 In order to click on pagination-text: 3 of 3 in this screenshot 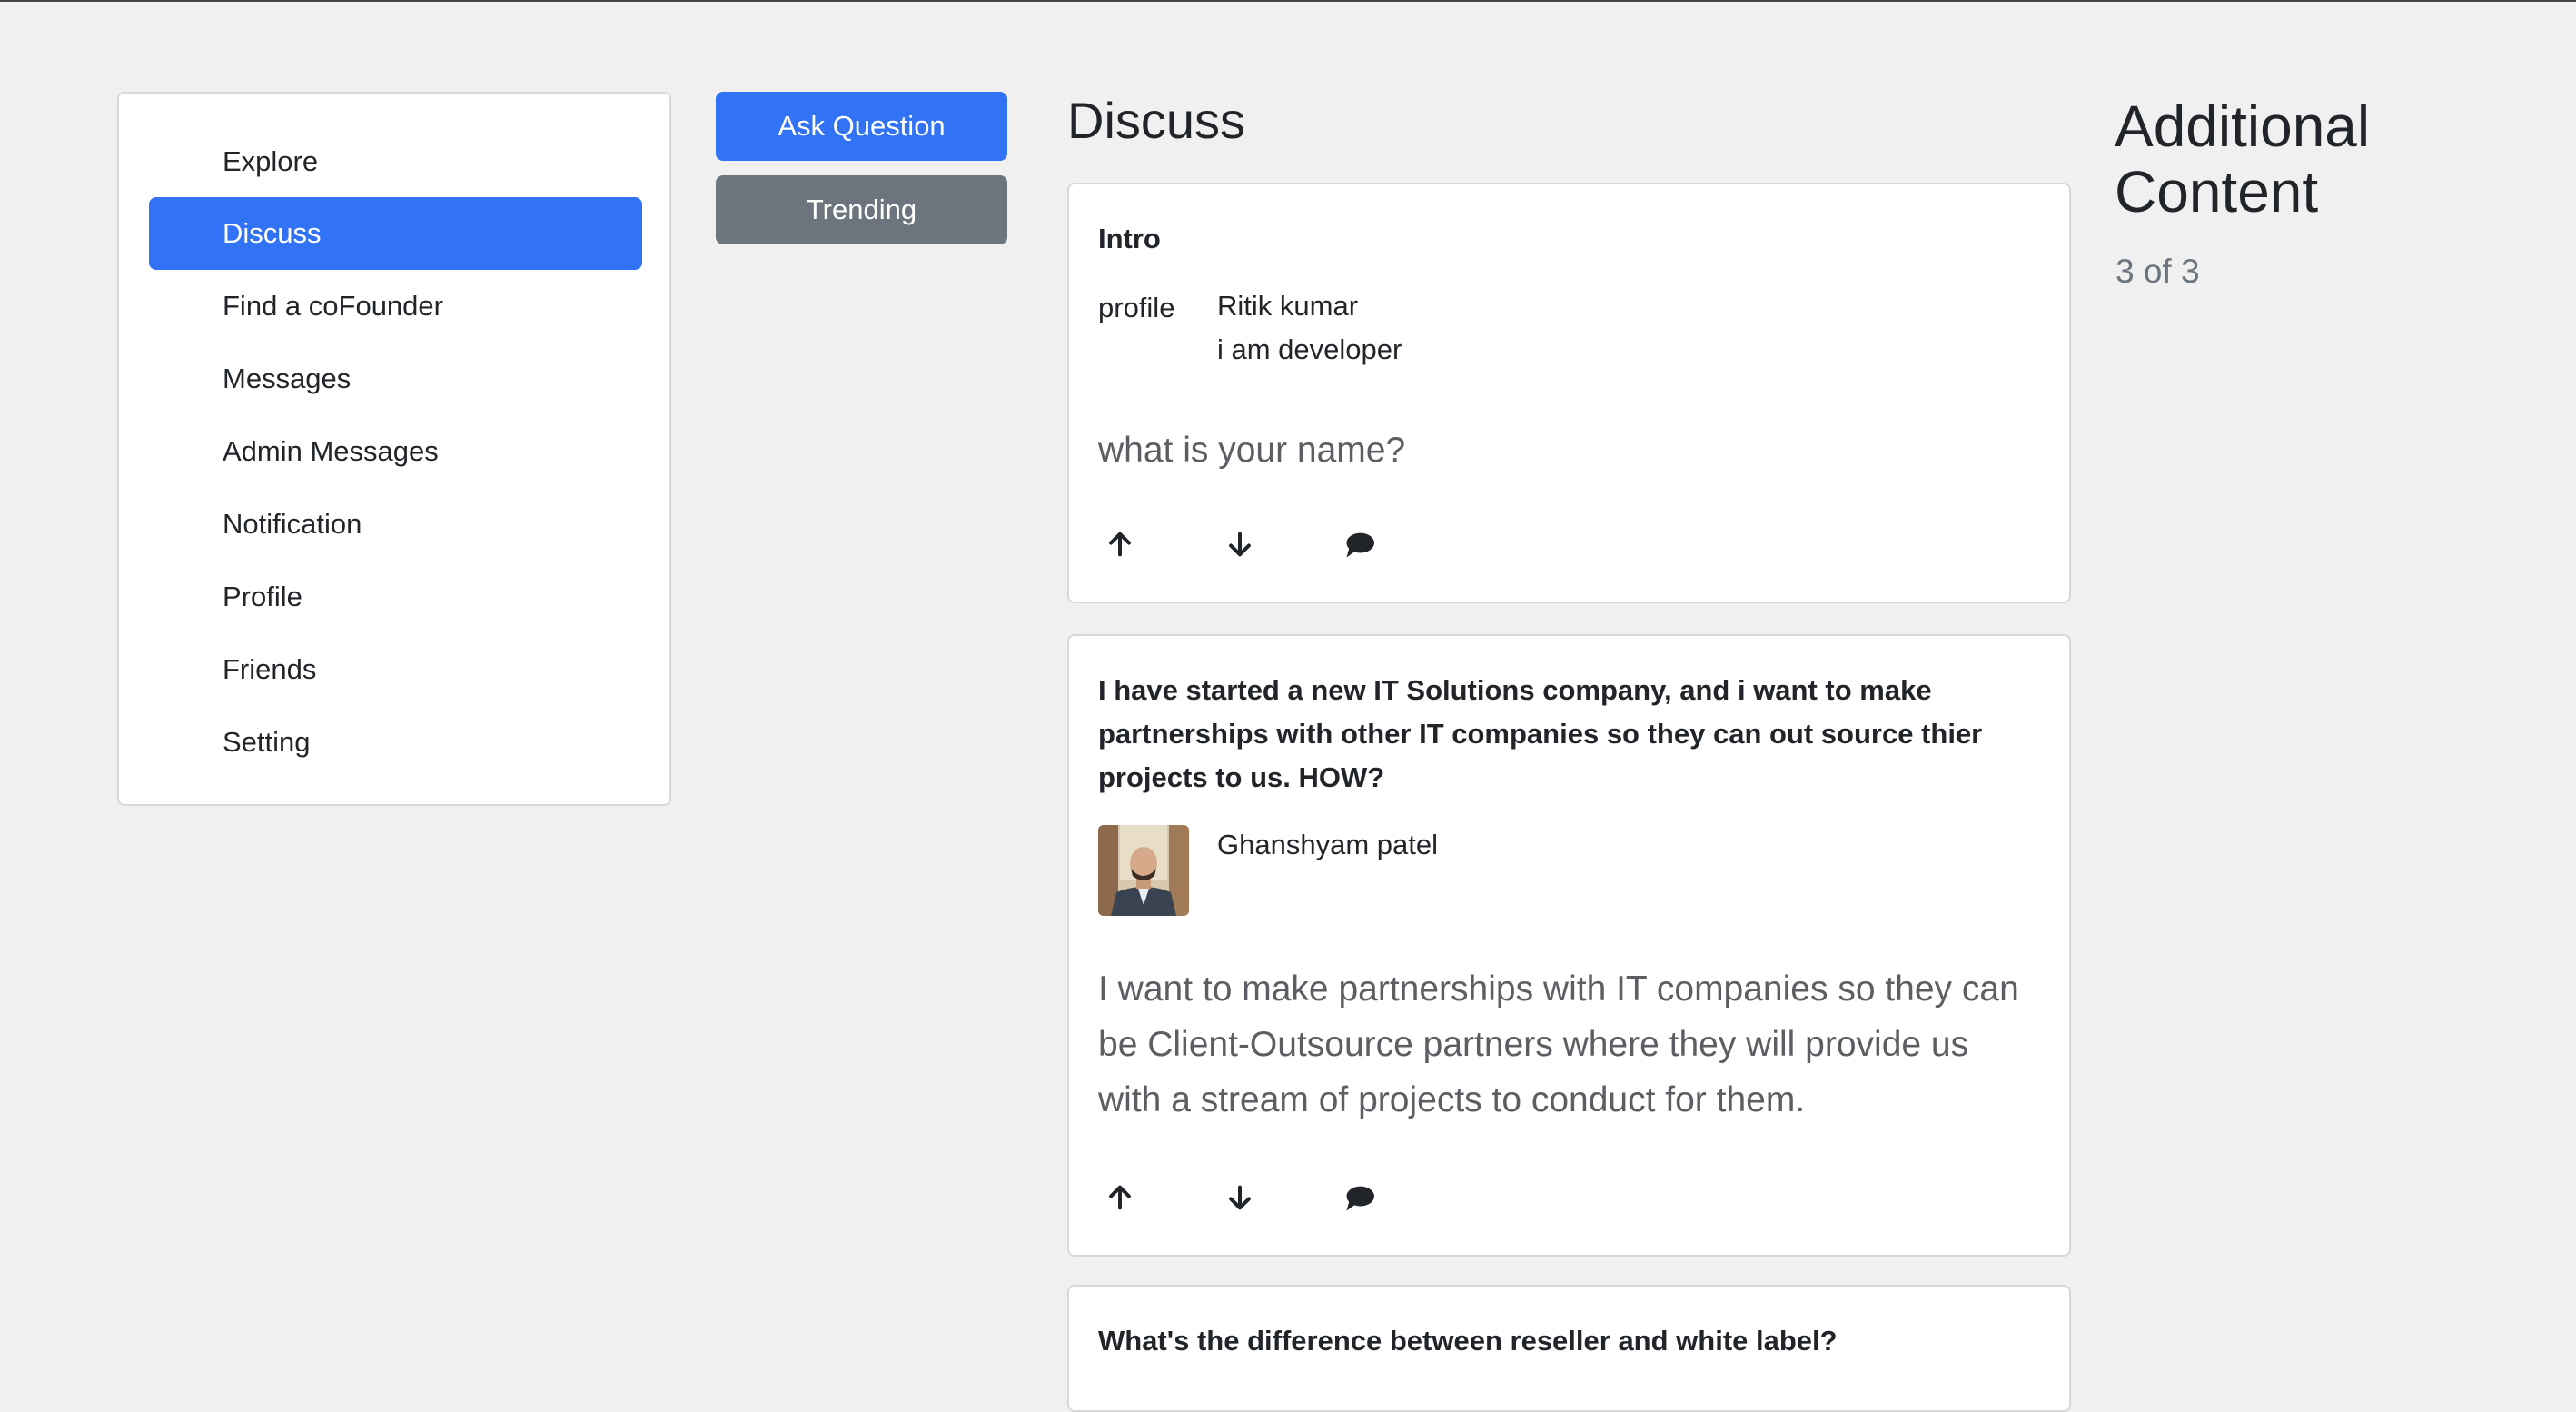, I will do `click(2157, 271)`.